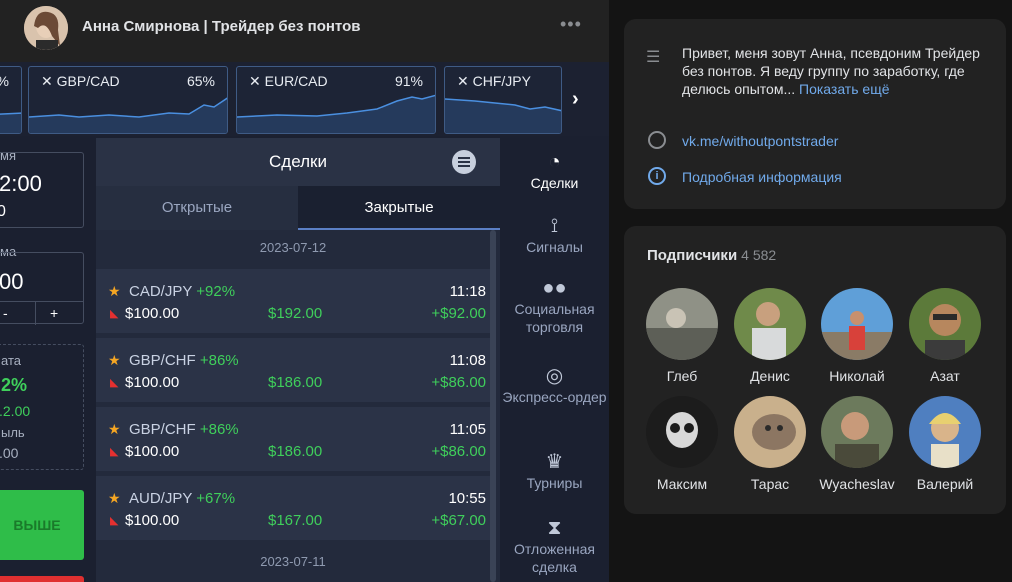 The height and width of the screenshot is (582, 1012). I want to click on trade-payout: $192.00, so click(295, 313).